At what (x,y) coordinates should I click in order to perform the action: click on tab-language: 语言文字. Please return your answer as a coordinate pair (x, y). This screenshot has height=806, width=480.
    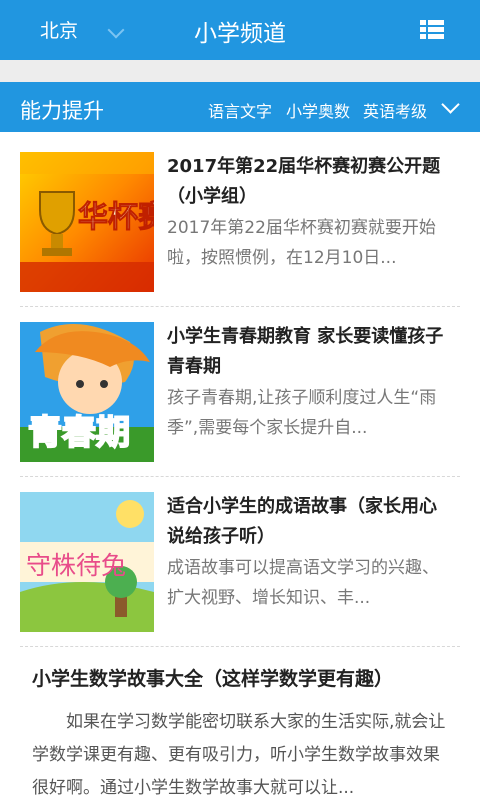
    Looking at the image, I should click on (240, 110).